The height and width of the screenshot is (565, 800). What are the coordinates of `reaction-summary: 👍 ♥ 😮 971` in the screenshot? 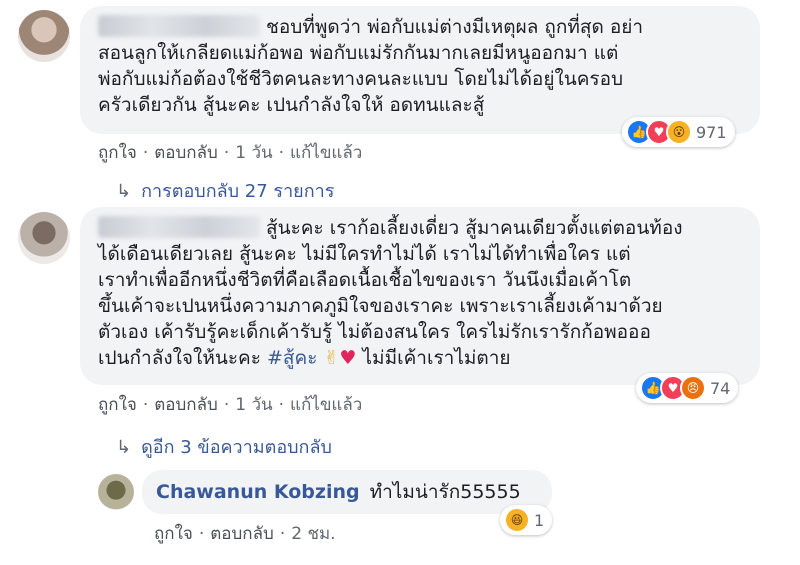 It's located at (678, 132).